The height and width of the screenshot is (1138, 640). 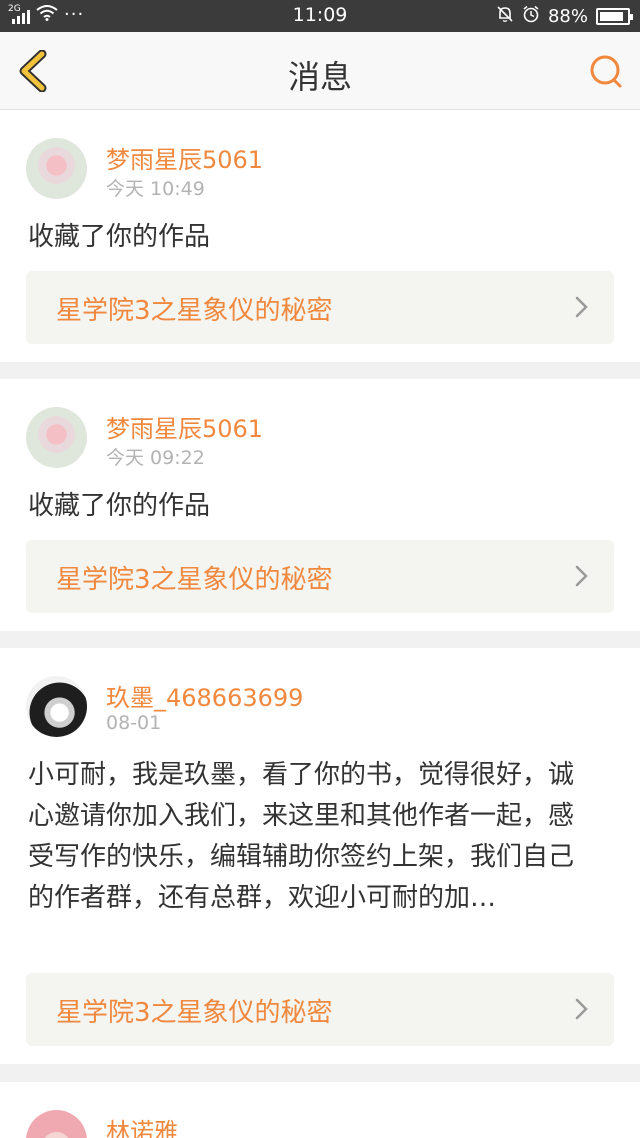 What do you see at coordinates (320, 1110) in the screenshot?
I see `message-card: 林诺雅` at bounding box center [320, 1110].